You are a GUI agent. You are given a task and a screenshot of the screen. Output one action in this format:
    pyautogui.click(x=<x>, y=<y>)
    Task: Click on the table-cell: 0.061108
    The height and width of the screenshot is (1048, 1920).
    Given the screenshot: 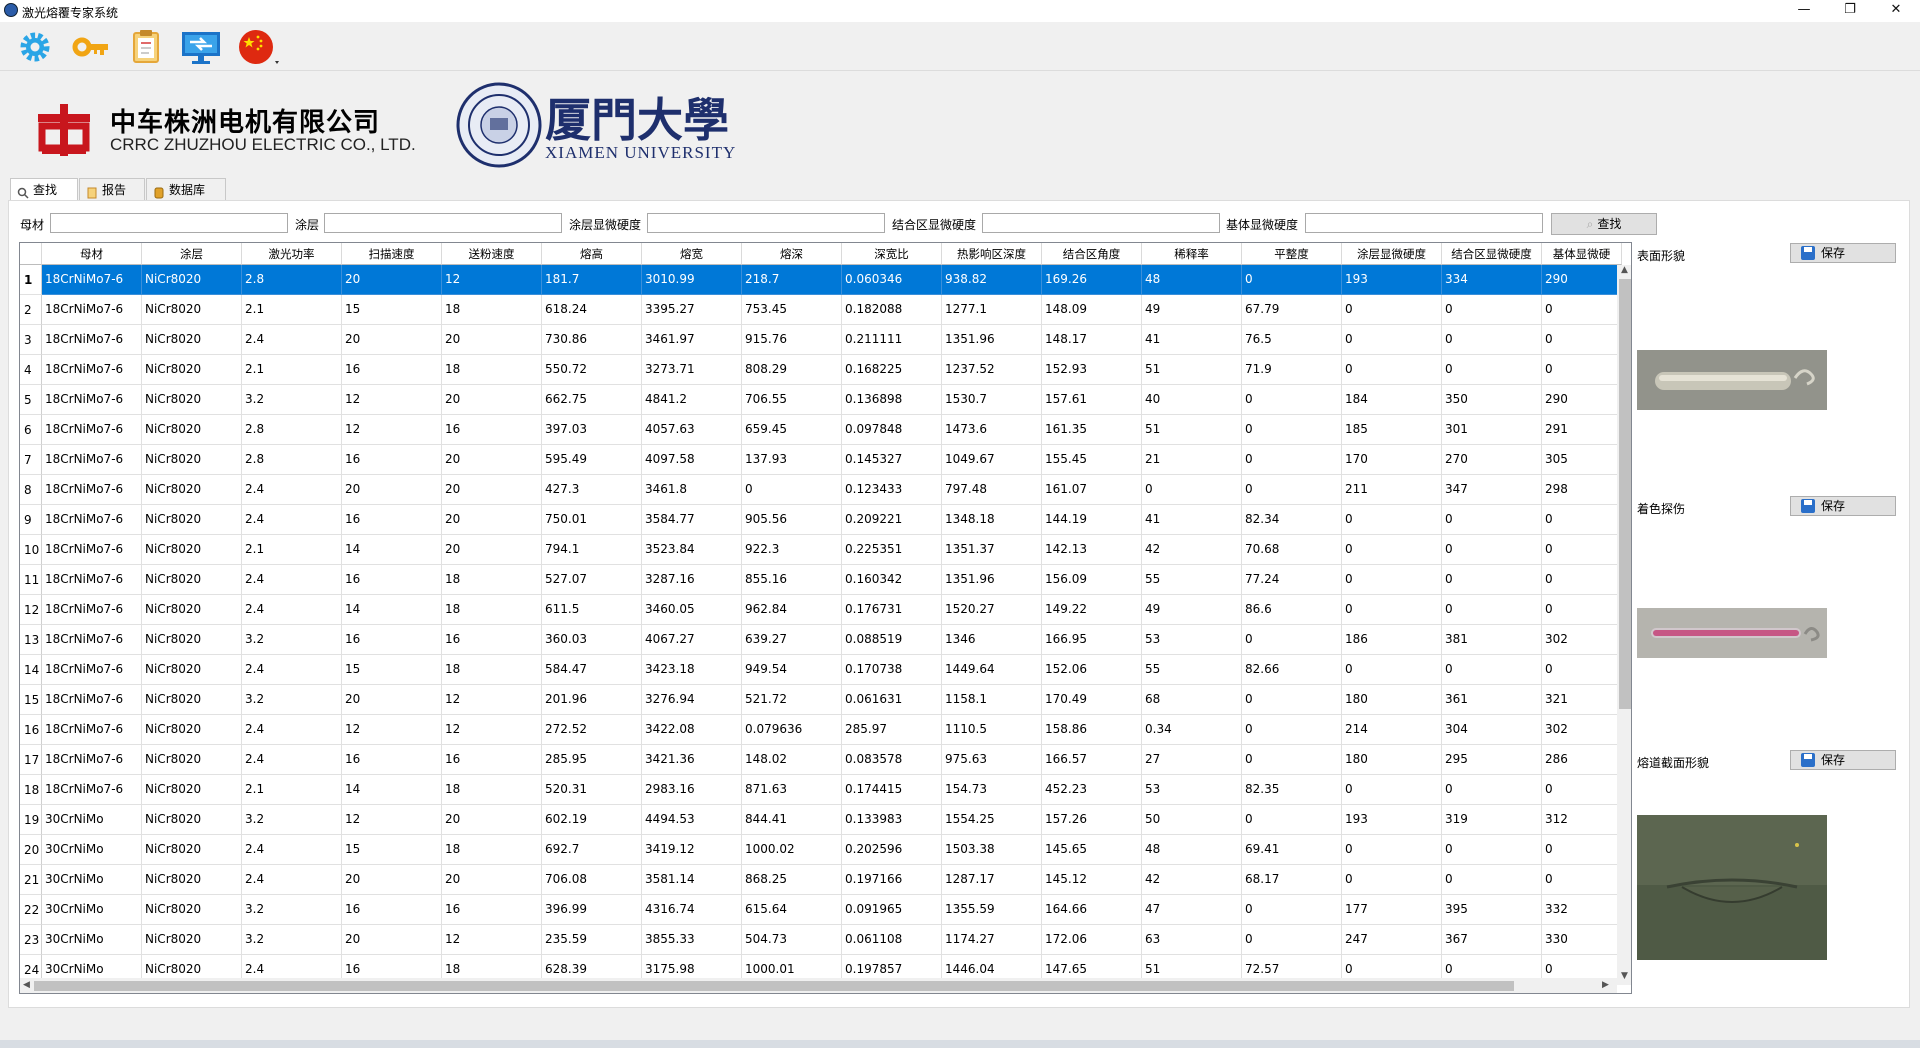 What is the action you would take?
    pyautogui.click(x=892, y=940)
    